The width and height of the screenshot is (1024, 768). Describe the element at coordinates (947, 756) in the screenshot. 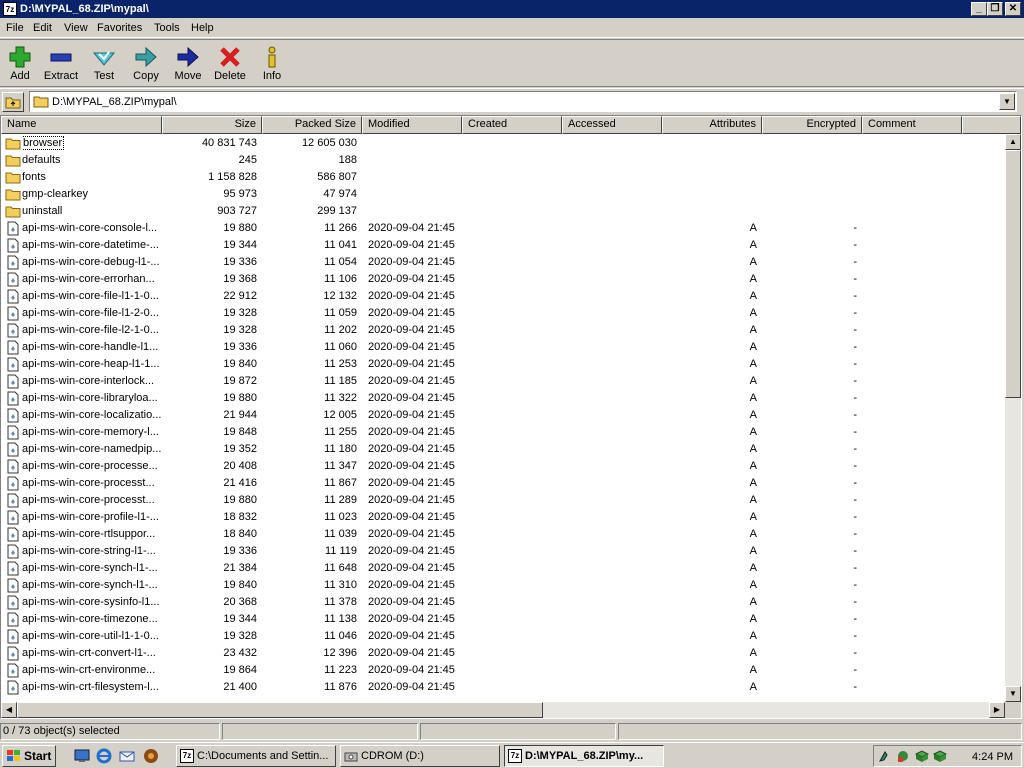

I see `system-tray: 4:24 PM` at that location.